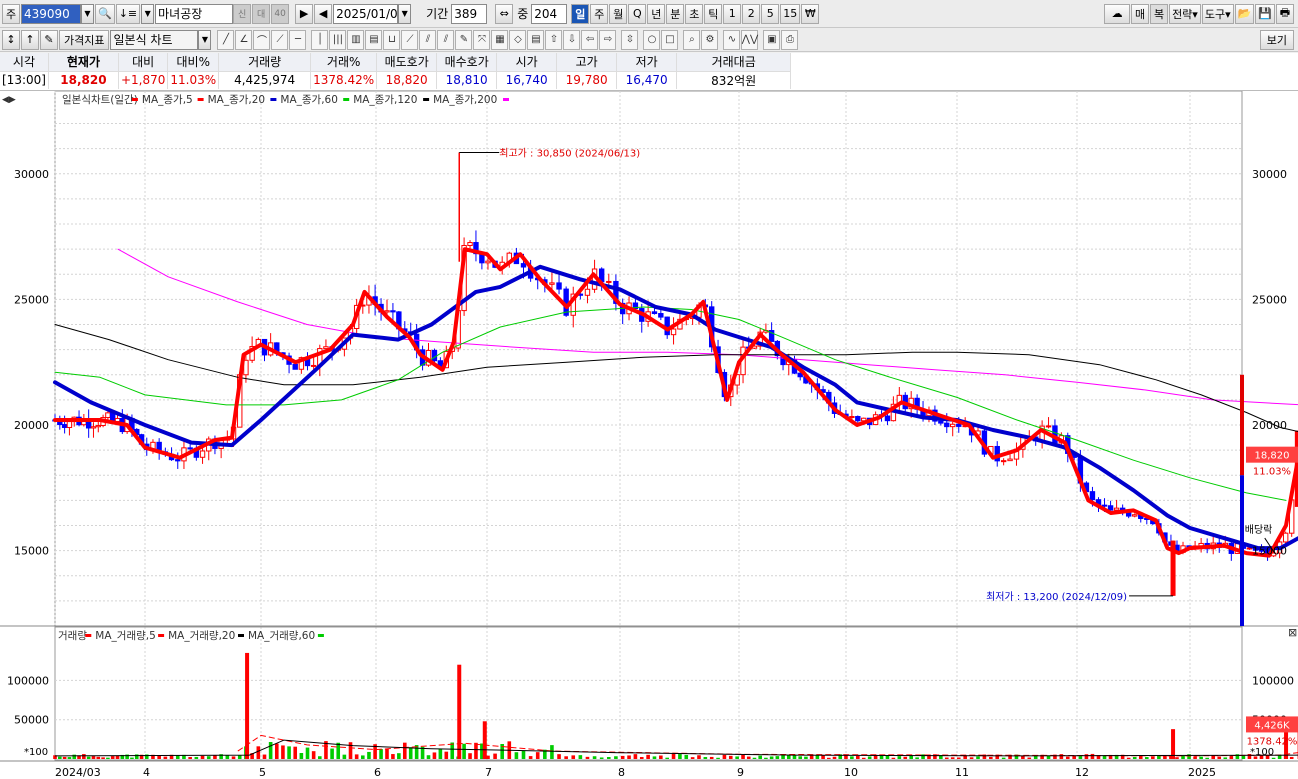 This screenshot has height=779, width=1298. What do you see at coordinates (504, 13) in the screenshot?
I see `zoom-adjust-icon: ⇔` at bounding box center [504, 13].